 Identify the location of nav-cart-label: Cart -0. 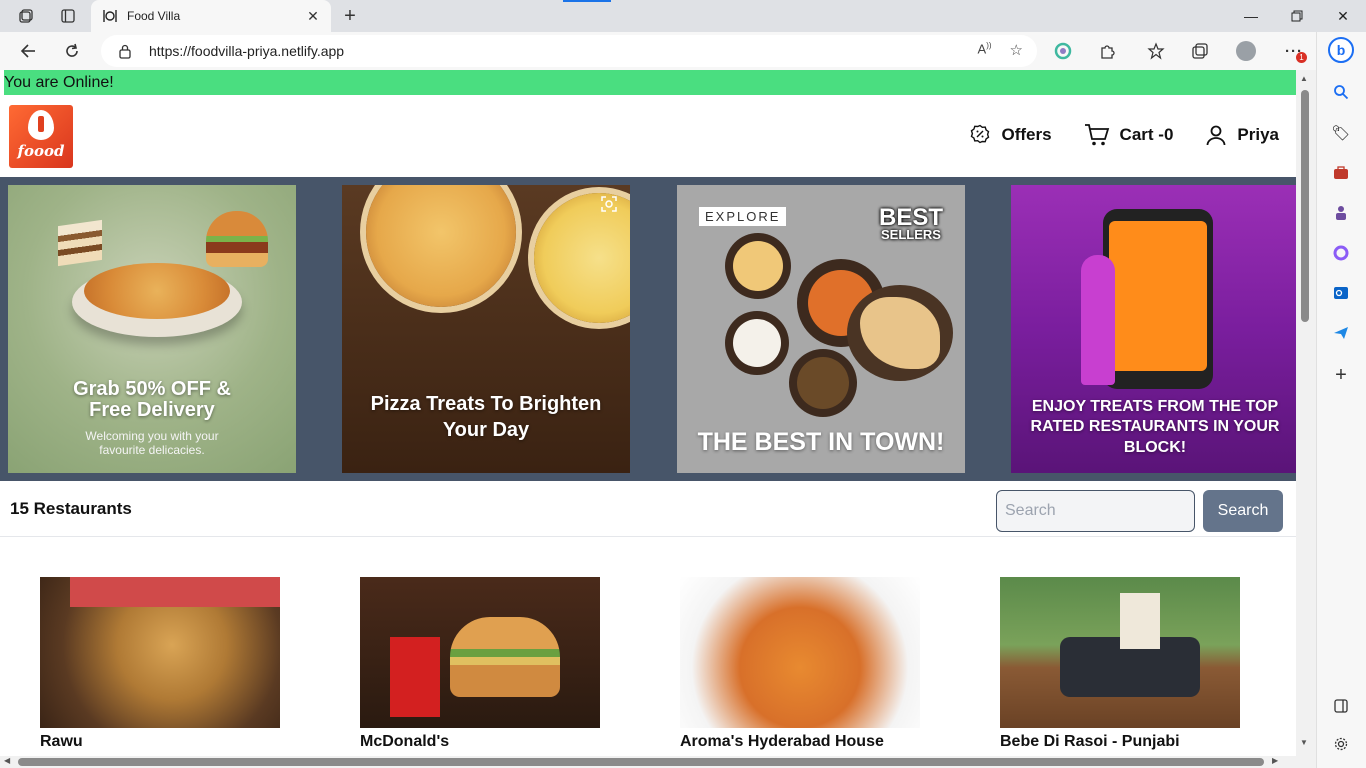
(1146, 134).